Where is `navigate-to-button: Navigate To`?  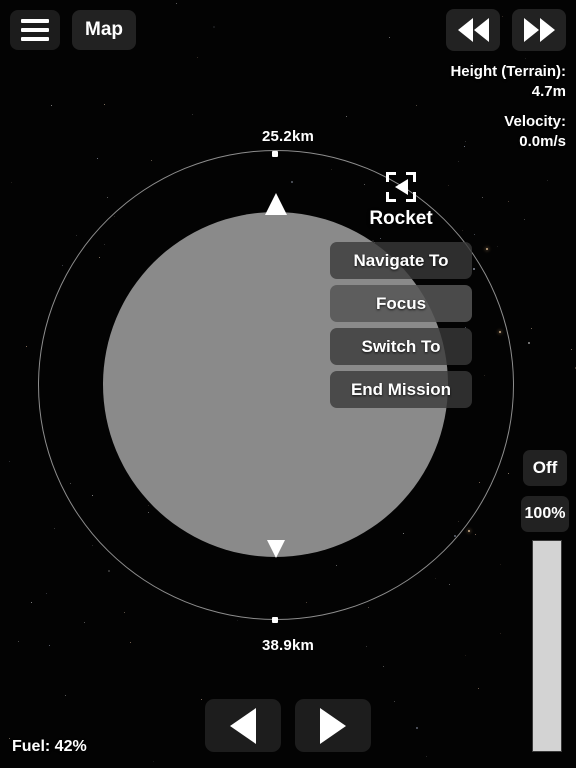 navigate-to-button: Navigate To is located at coordinates (401, 260).